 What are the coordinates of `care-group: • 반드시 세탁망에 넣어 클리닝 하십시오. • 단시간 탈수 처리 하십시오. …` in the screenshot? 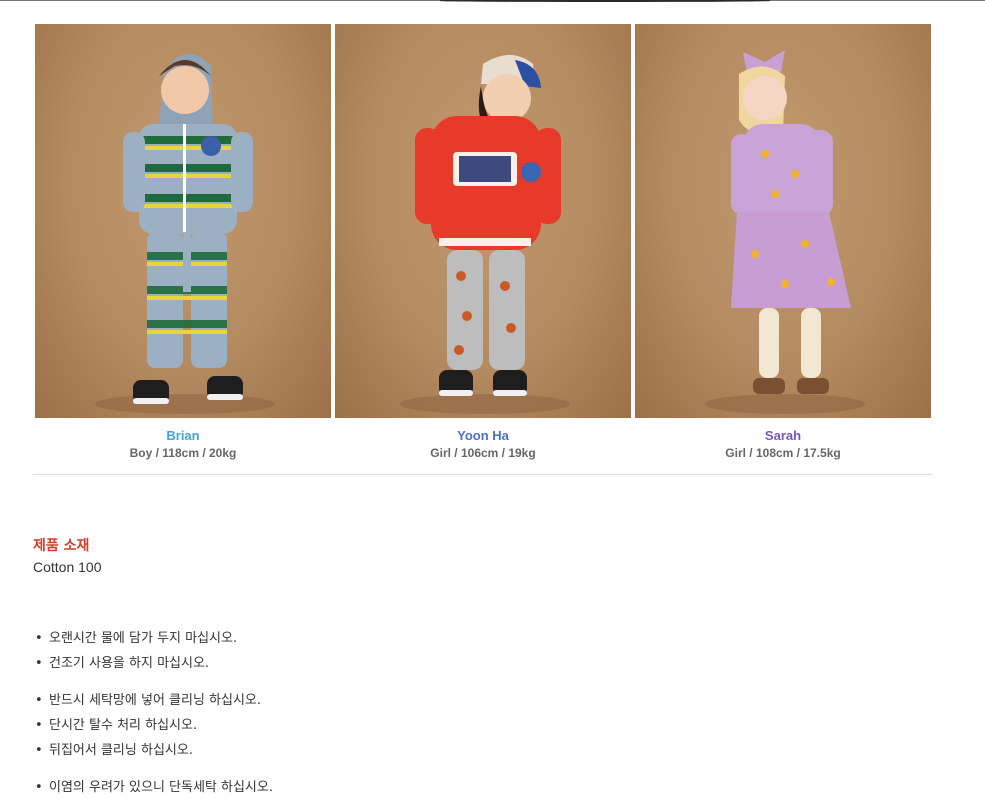 It's located at (333, 725).